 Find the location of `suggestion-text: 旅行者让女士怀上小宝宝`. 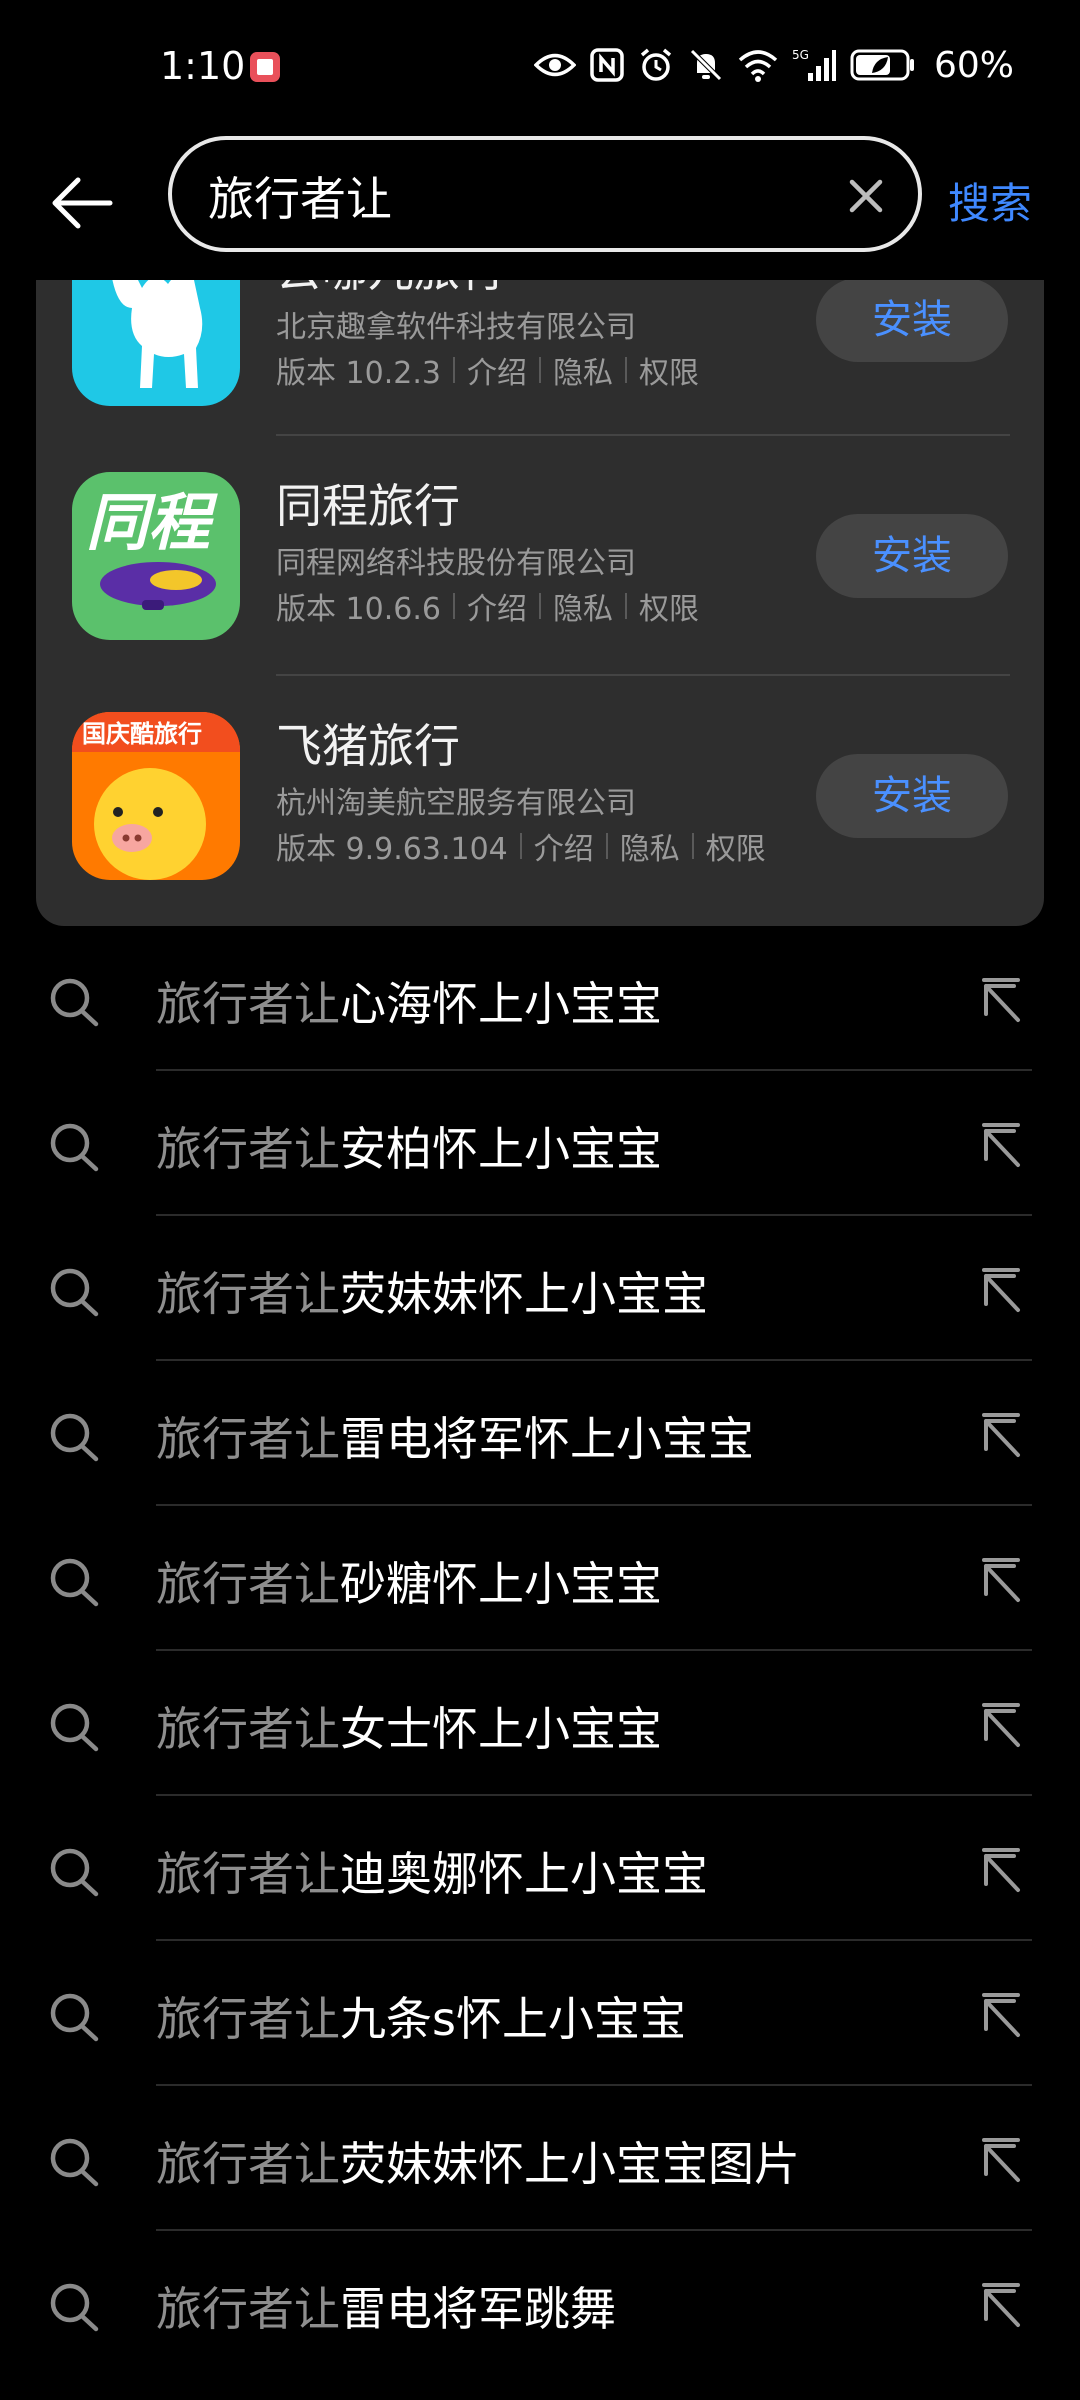

suggestion-text: 旅行者让女士怀上小宝宝 is located at coordinates (409, 1729).